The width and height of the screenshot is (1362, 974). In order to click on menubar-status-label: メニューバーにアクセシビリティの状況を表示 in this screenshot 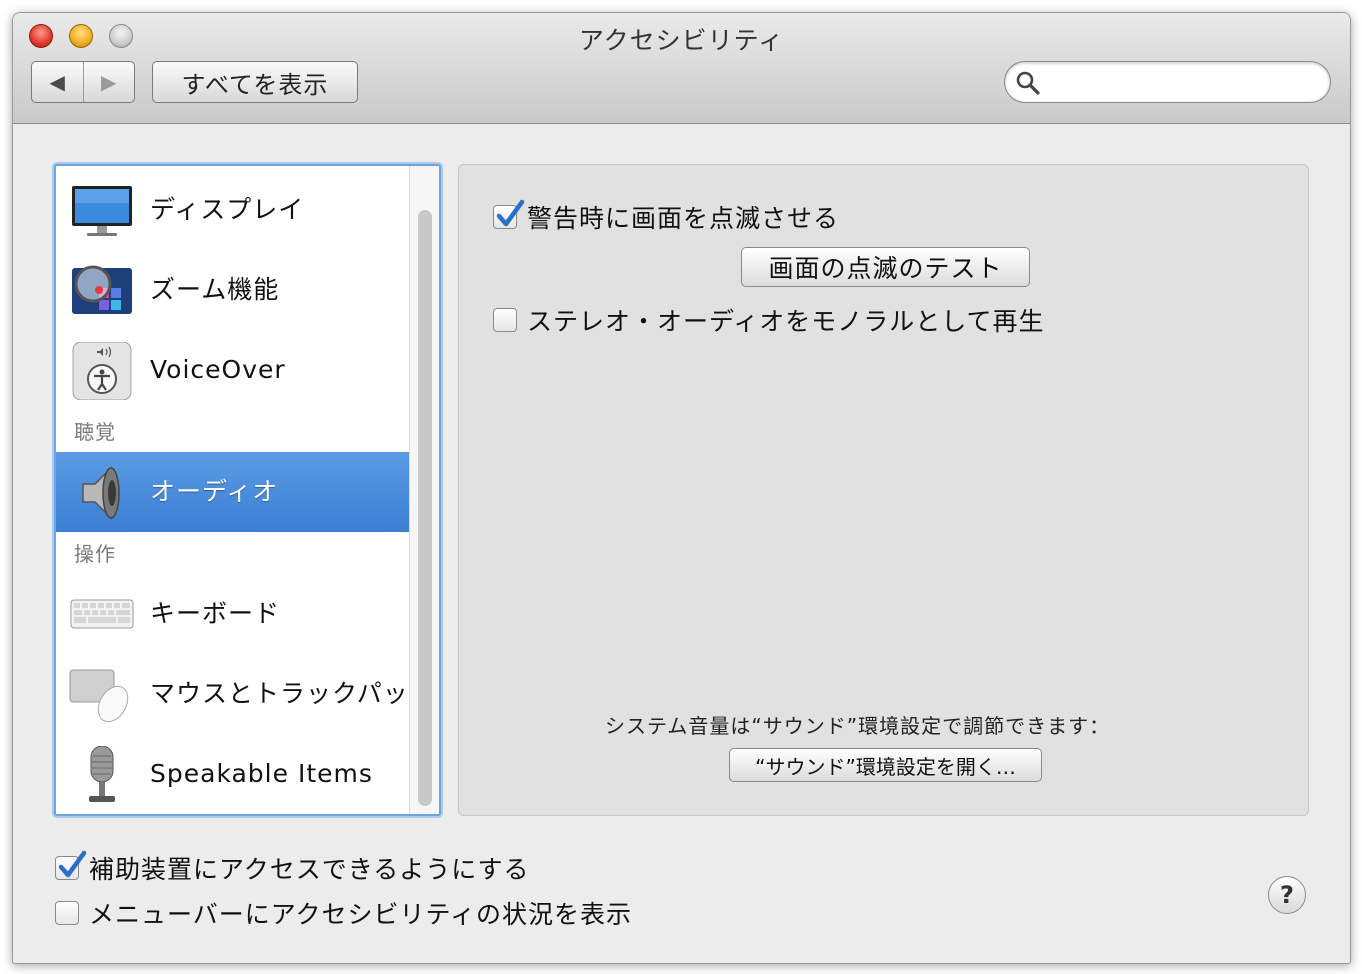, I will do `click(361, 914)`.